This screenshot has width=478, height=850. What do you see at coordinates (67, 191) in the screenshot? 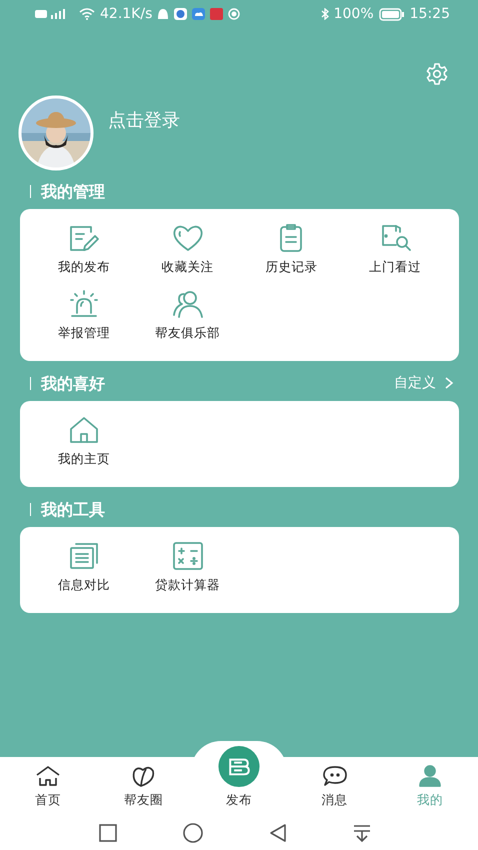
I see `section-title: 我的管理` at bounding box center [67, 191].